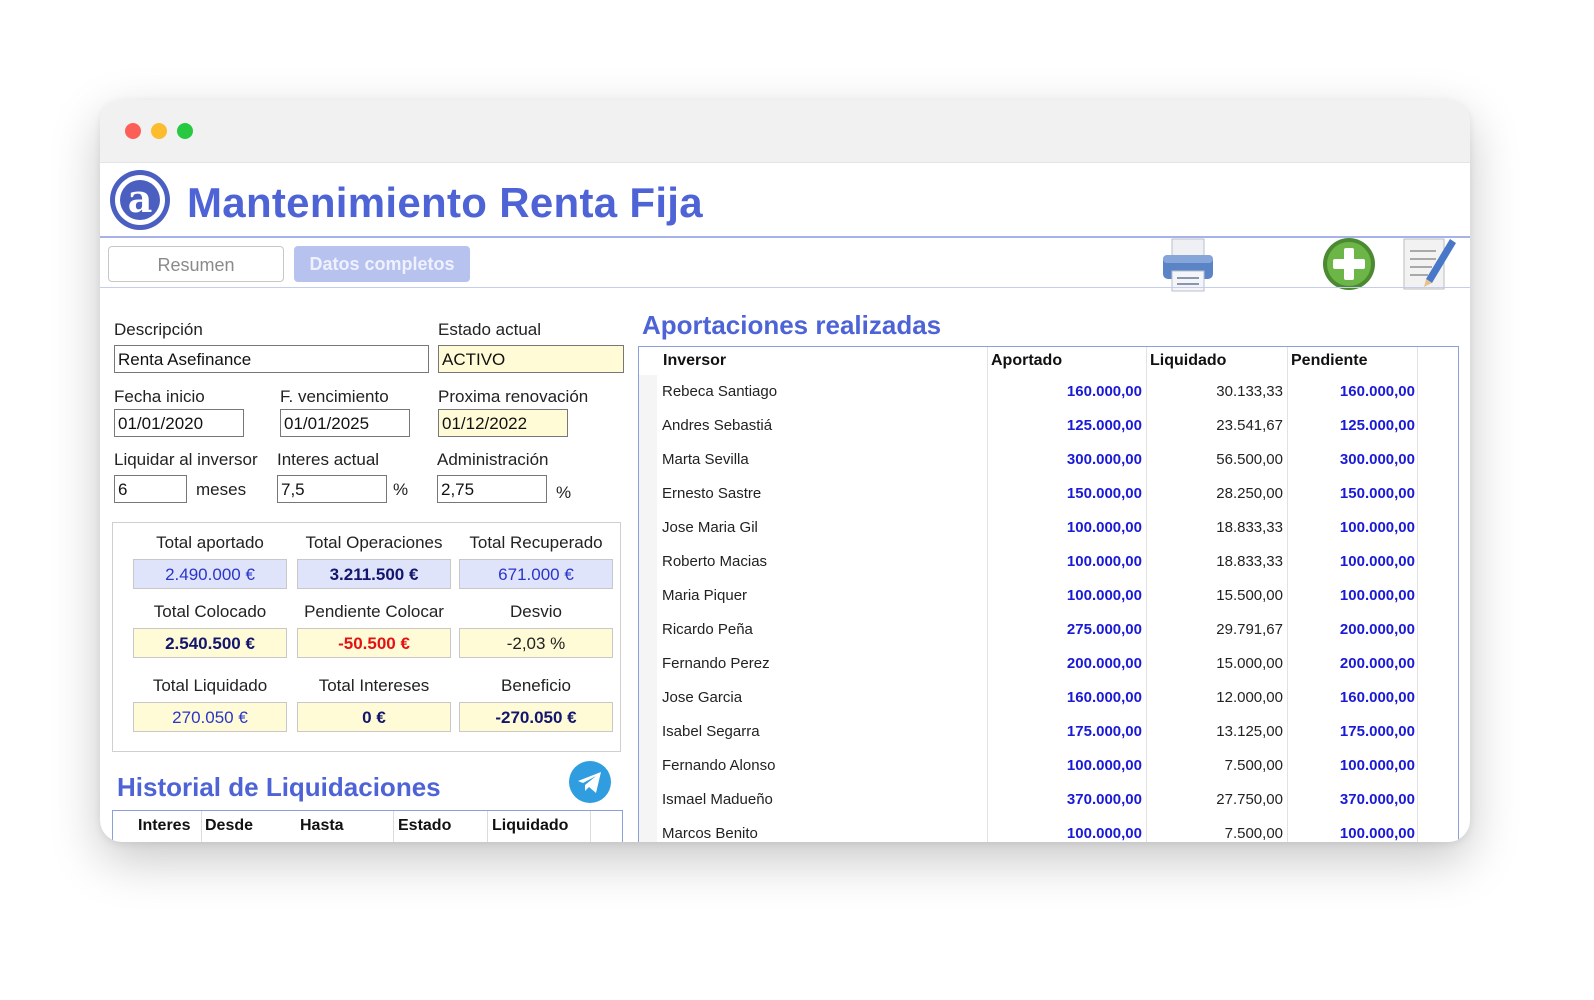 This screenshot has height=1000, width=1594. Describe the element at coordinates (1026, 361) in the screenshot. I see `col-aportado: Aportado` at that location.